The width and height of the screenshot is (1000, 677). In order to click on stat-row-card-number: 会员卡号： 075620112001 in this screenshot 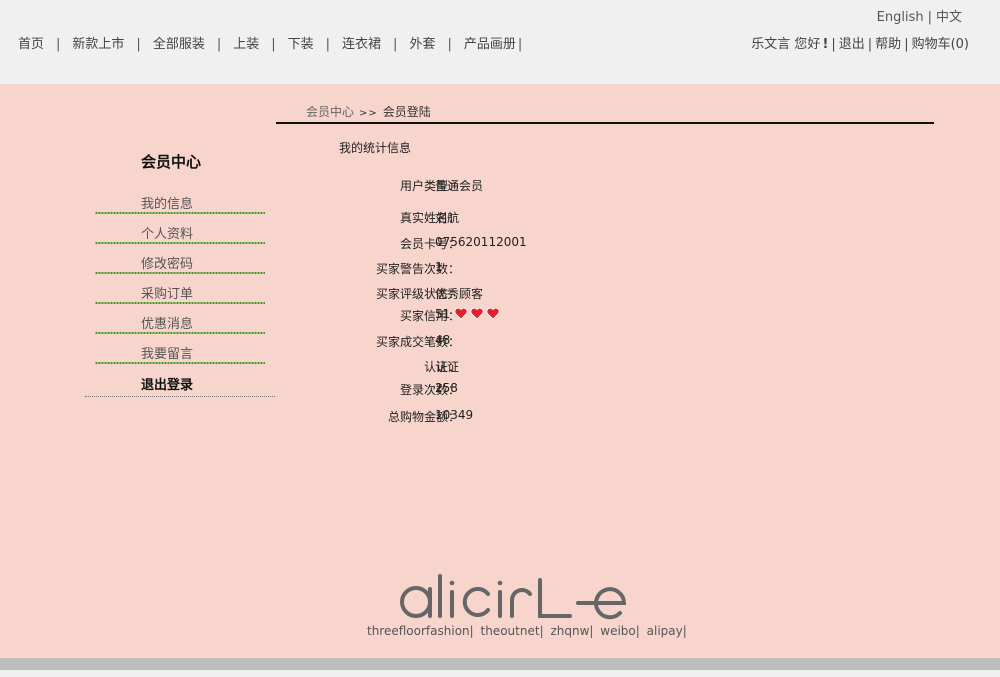, I will do `click(530, 244)`.